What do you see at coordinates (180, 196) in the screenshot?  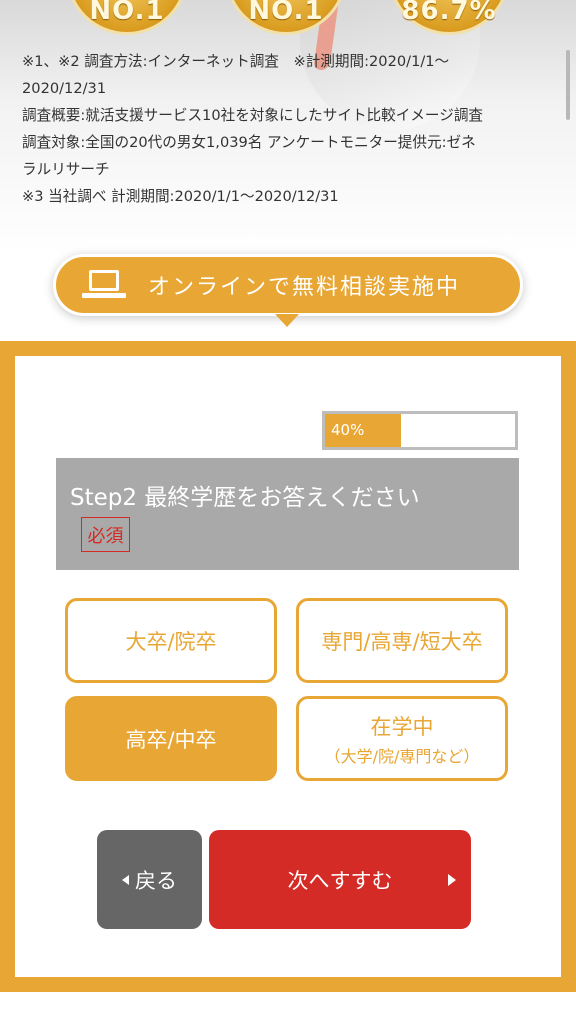 I see `survey-note-line: ※3 当社調べ 計測期間:2020/1/1〜2020/12/31` at bounding box center [180, 196].